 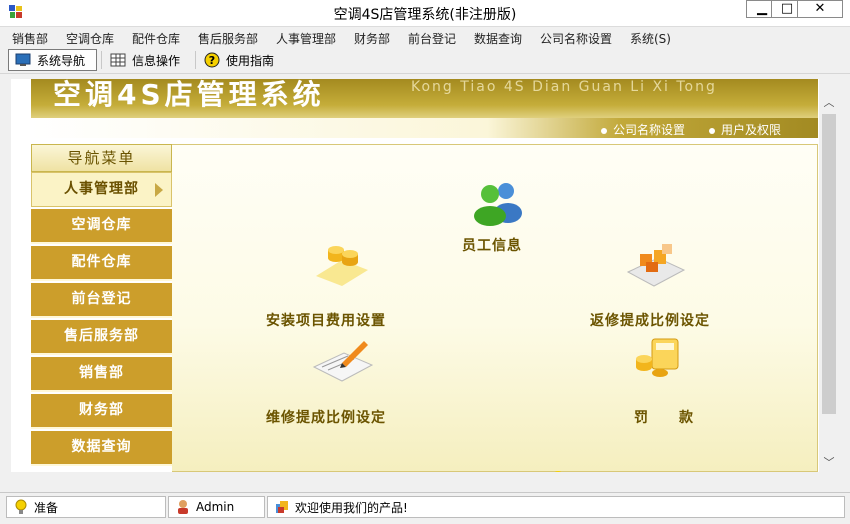 I want to click on install-fee-label: 安装项目费用设置, so click(x=326, y=320).